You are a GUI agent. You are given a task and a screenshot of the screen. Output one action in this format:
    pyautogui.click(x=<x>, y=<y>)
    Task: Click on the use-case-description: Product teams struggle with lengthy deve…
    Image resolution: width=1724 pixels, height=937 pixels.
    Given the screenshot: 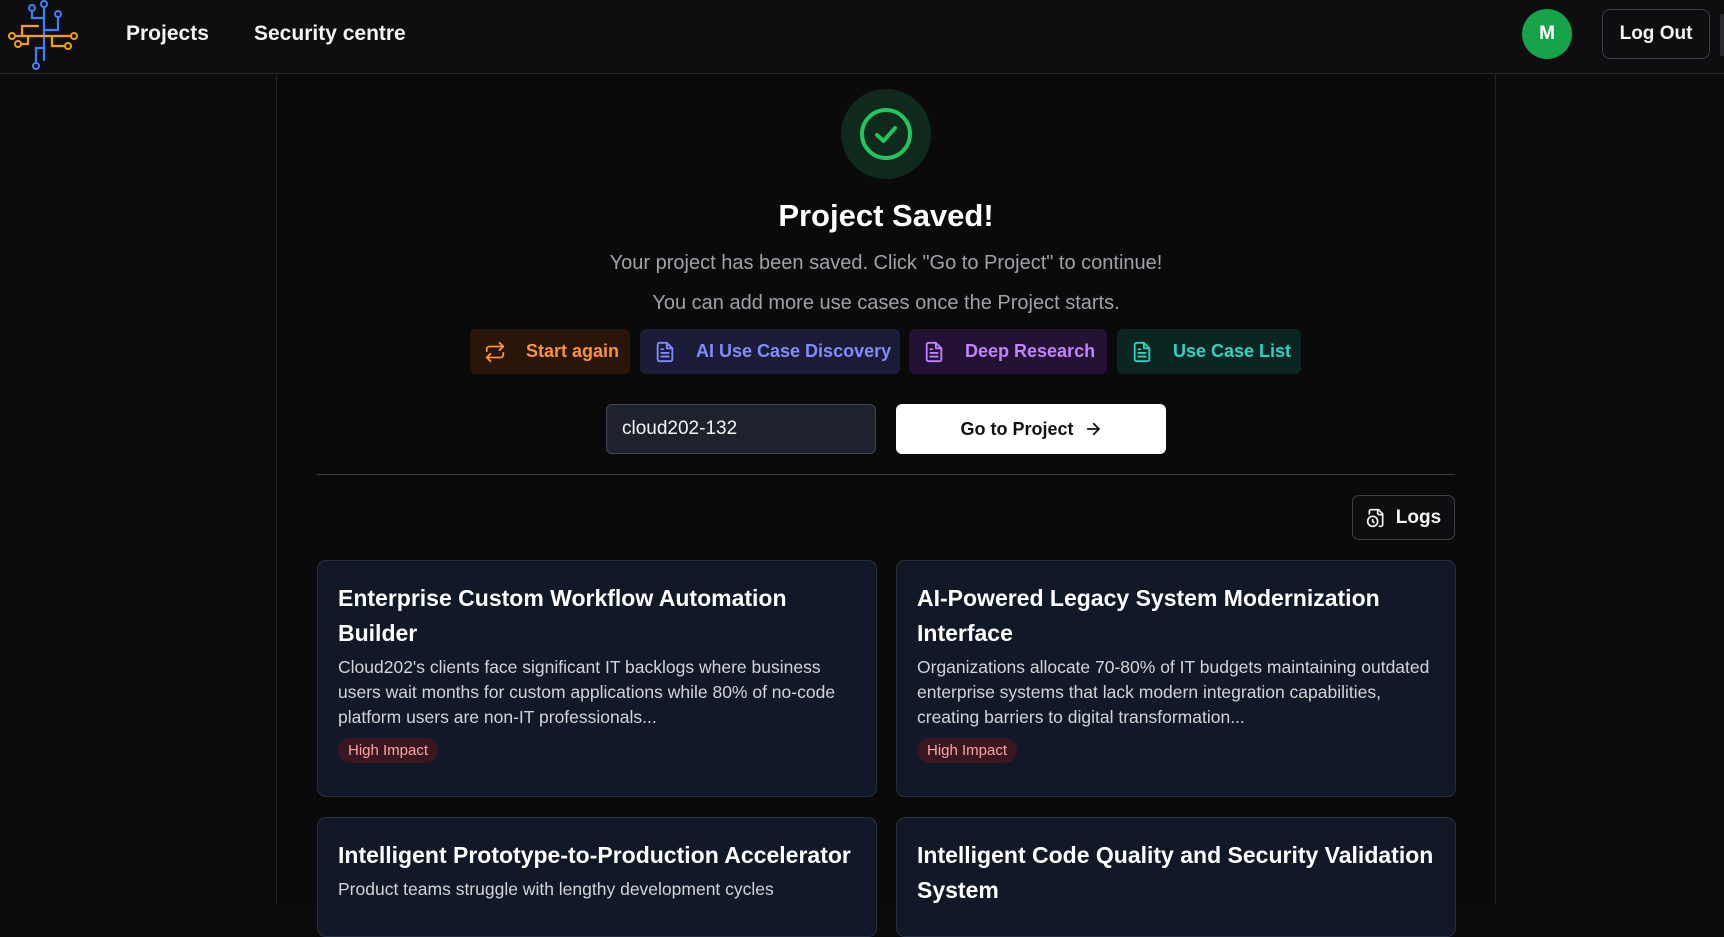 What is the action you would take?
    pyautogui.click(x=556, y=889)
    